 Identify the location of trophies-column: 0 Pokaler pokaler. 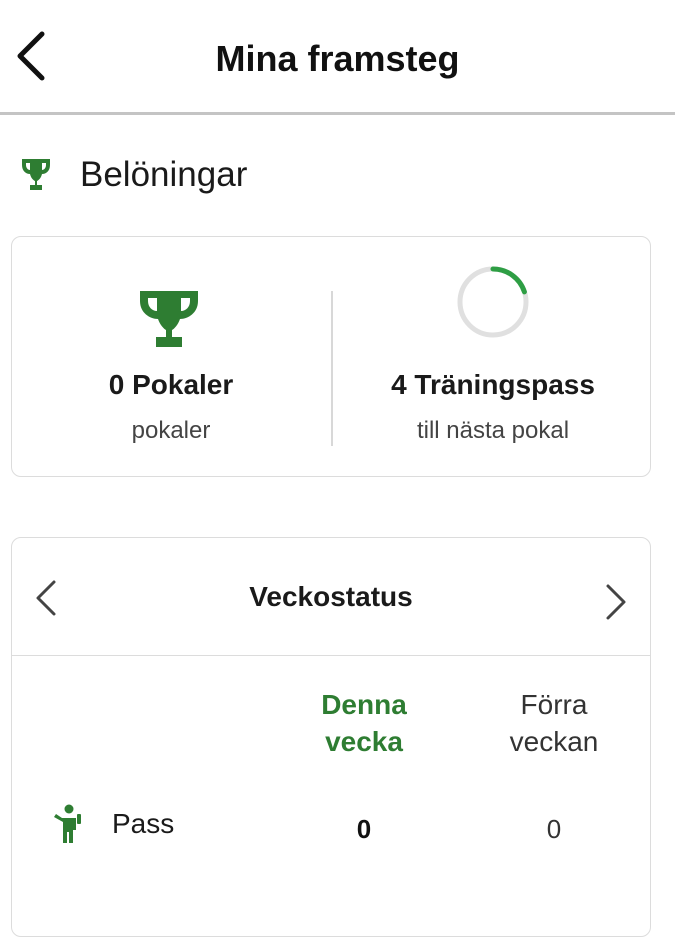
(171, 357).